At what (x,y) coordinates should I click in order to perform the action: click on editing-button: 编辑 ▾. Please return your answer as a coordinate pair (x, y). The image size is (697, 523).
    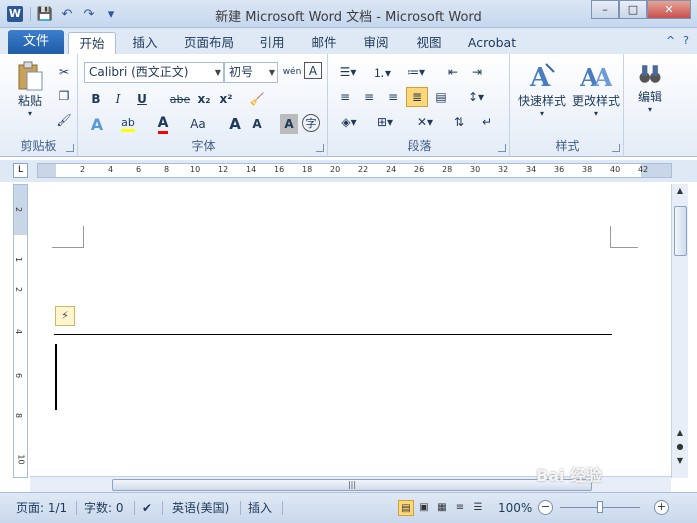
    Looking at the image, I should click on (650, 87).